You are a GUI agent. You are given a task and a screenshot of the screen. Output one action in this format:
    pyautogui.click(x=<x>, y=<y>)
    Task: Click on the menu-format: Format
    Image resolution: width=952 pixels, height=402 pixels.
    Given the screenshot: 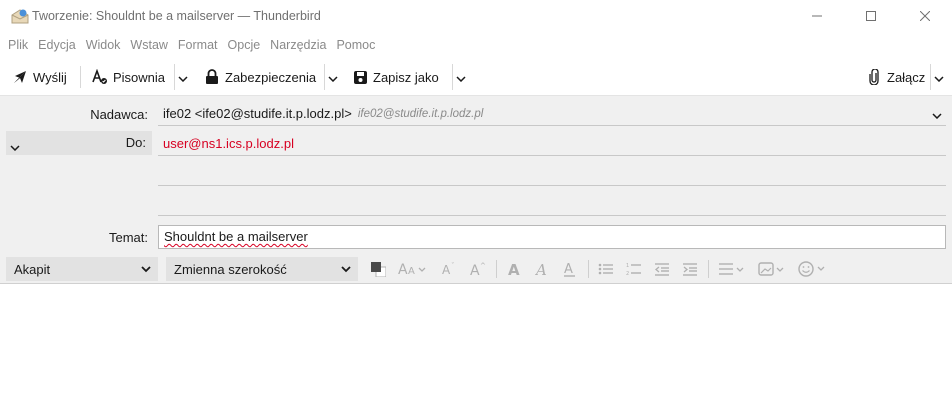 What is the action you would take?
    pyautogui.click(x=198, y=45)
    